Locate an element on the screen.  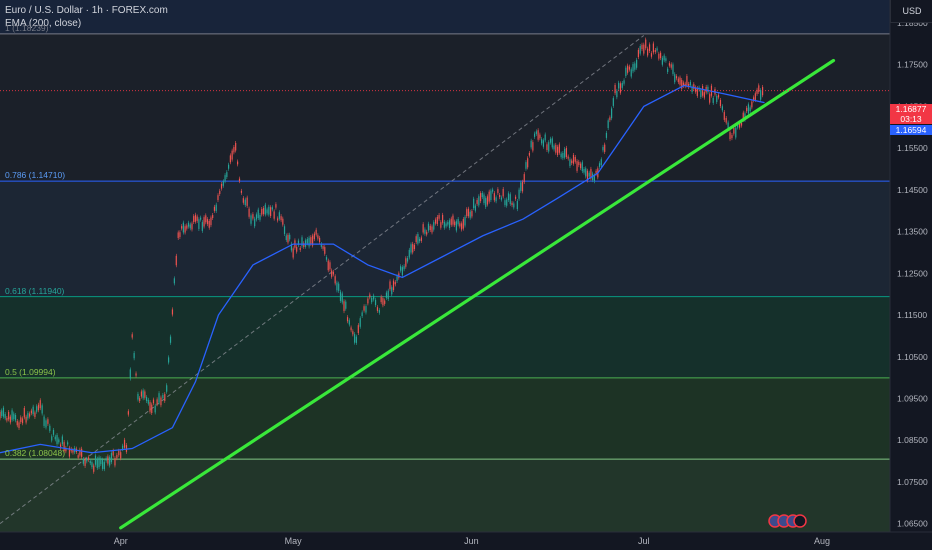
fib-label: 0.618 (1.11940) is located at coordinates (35, 290).